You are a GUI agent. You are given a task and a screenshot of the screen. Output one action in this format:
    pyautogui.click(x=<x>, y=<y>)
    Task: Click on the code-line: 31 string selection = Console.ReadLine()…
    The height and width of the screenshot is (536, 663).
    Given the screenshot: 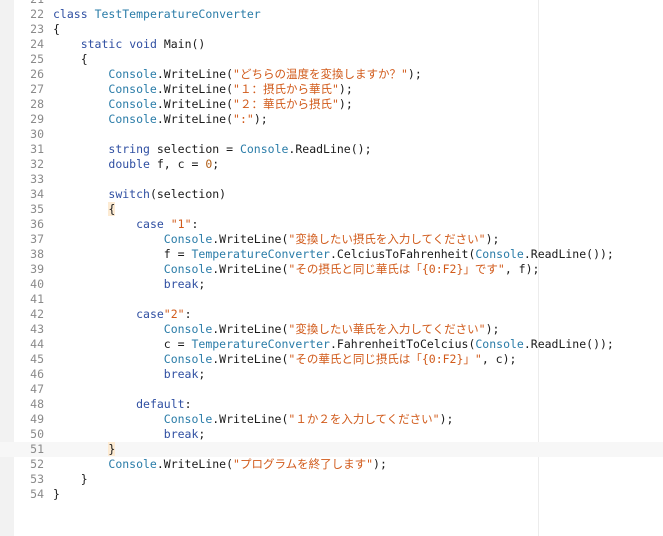 What is the action you would take?
    pyautogui.click(x=331, y=149)
    